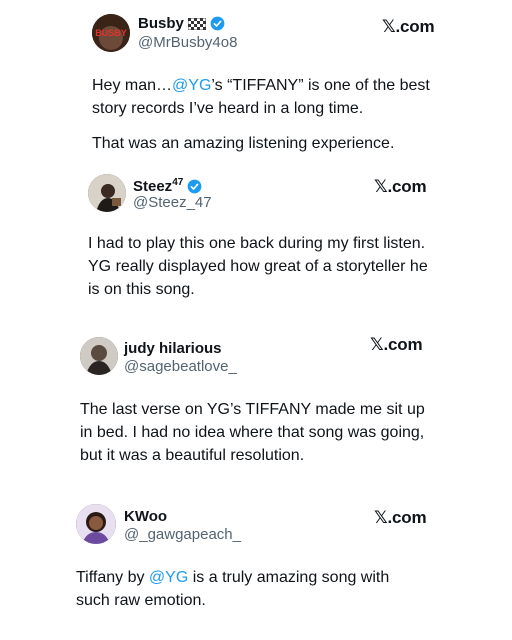  Describe the element at coordinates (173, 348) in the screenshot. I see `display-name: judy hilarious` at that location.